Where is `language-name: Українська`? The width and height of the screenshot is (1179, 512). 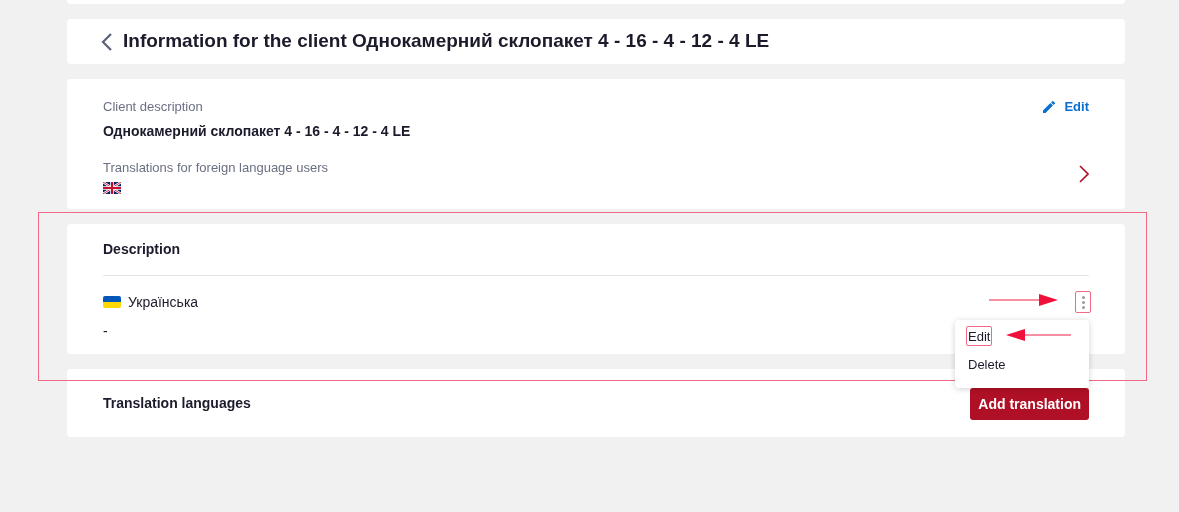
language-name: Українська is located at coordinates (163, 302).